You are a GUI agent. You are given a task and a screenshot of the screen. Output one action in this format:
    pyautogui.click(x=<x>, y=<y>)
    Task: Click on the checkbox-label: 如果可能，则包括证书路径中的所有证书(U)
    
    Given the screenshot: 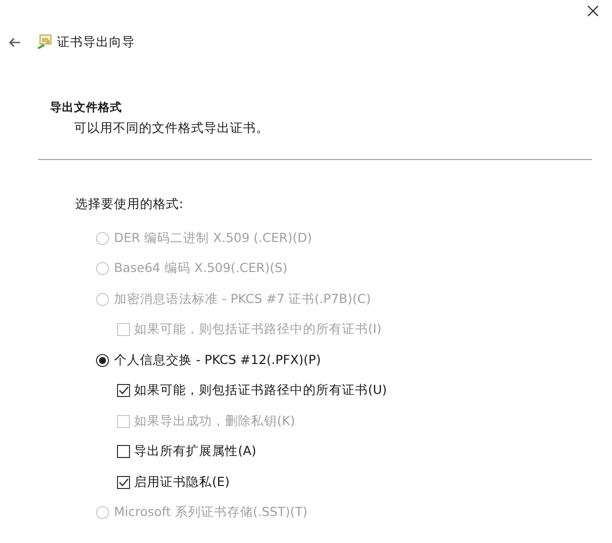 What is the action you would take?
    pyautogui.click(x=260, y=391)
    